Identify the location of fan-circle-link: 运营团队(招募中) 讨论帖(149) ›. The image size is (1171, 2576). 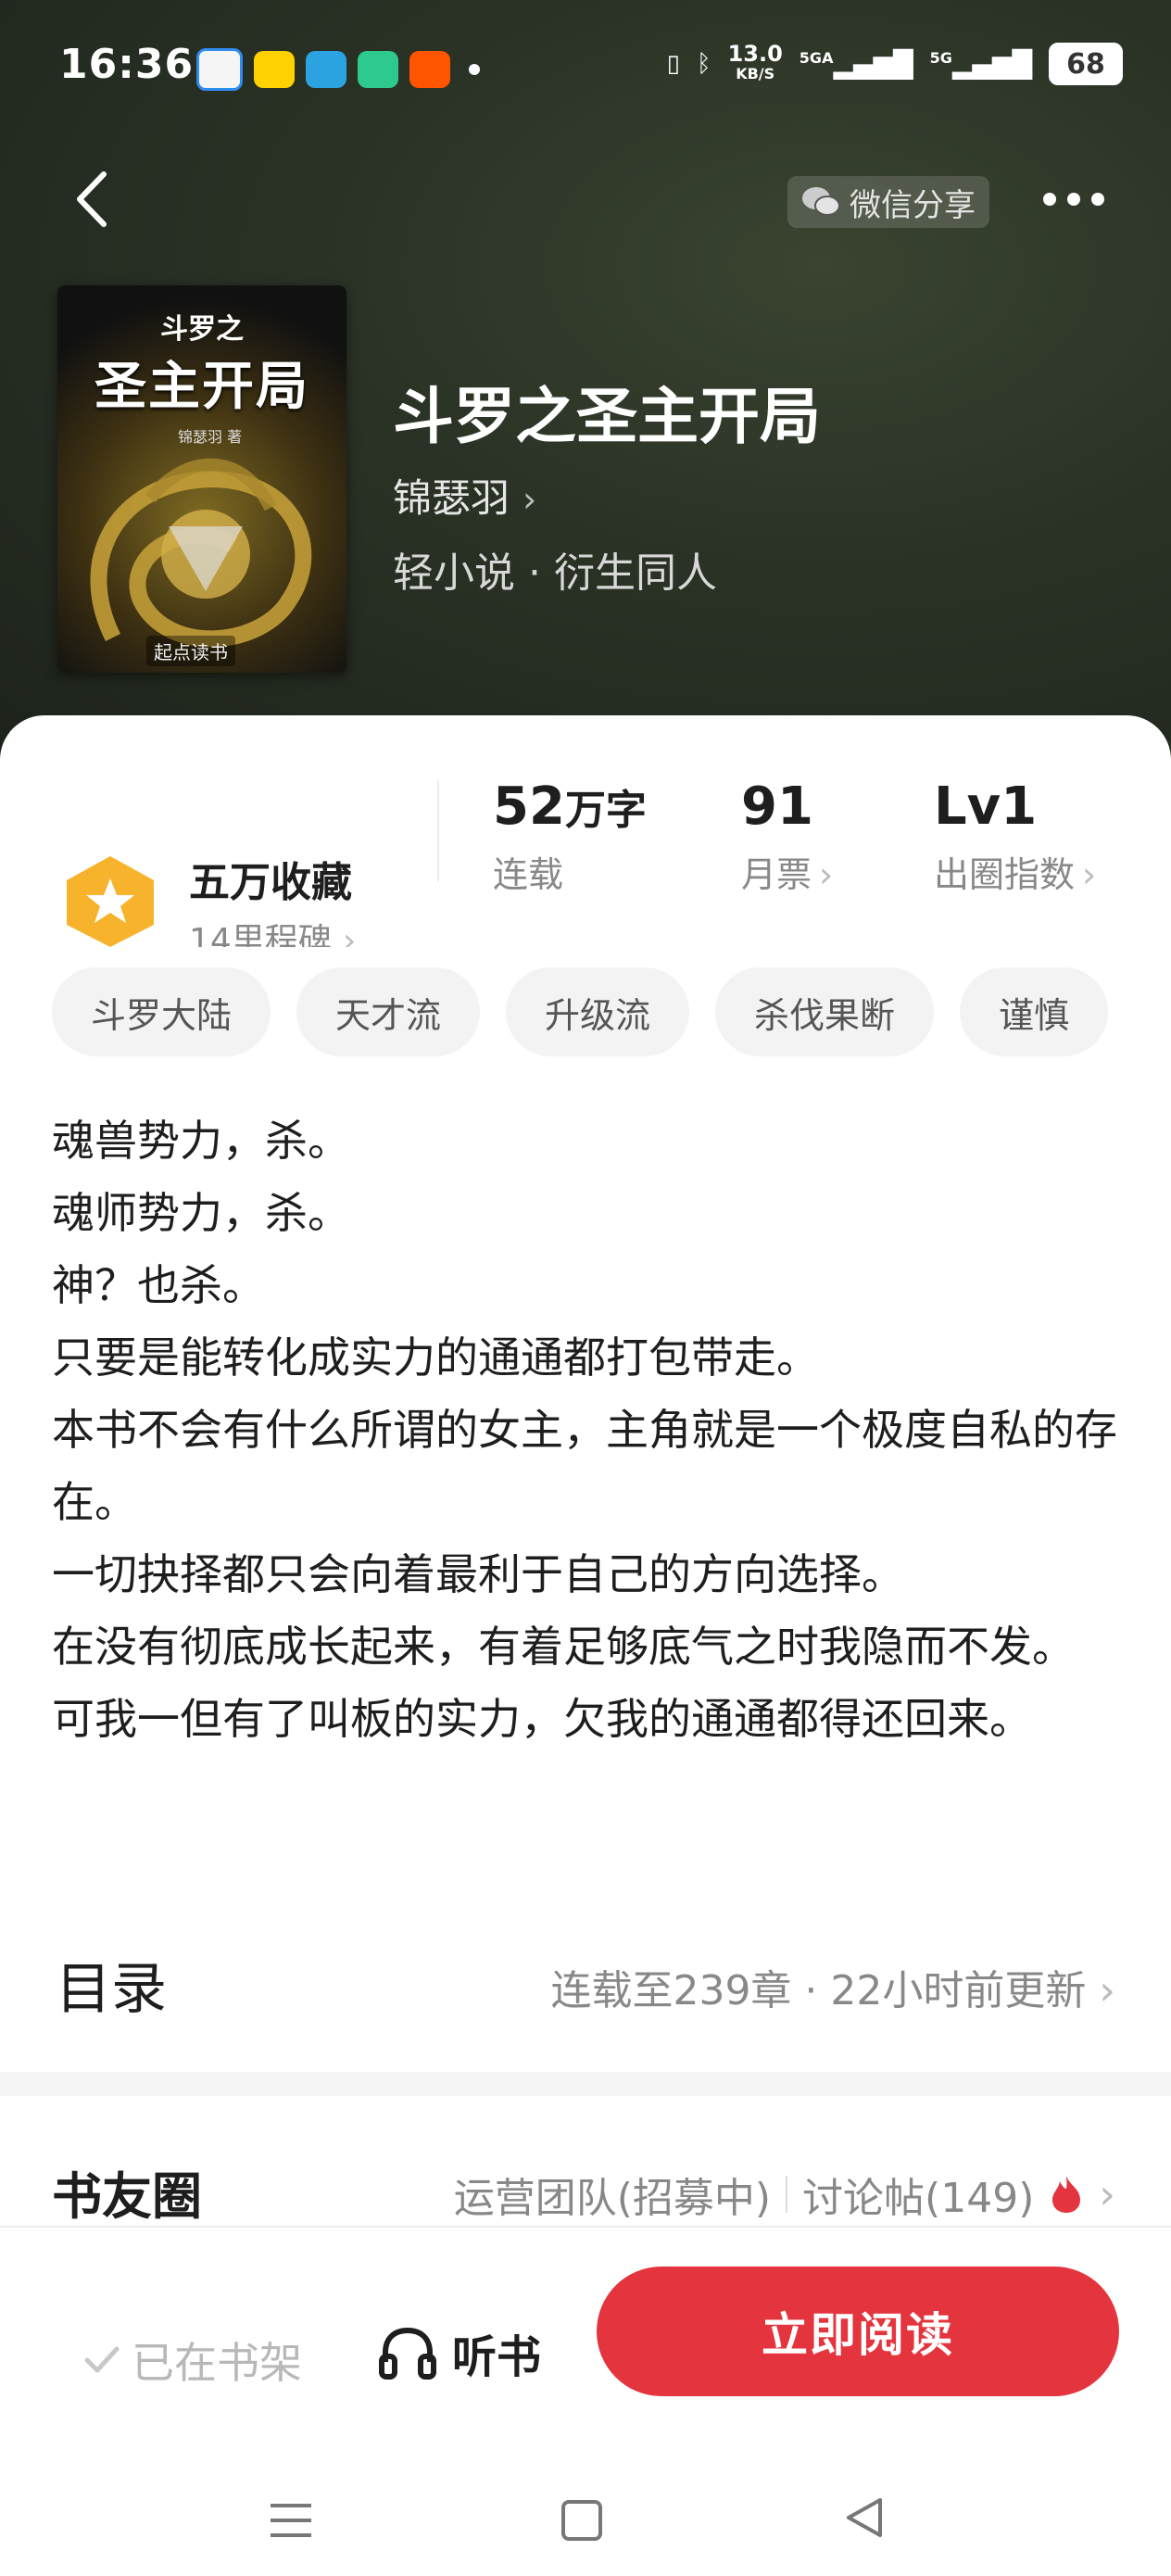
(785, 2194).